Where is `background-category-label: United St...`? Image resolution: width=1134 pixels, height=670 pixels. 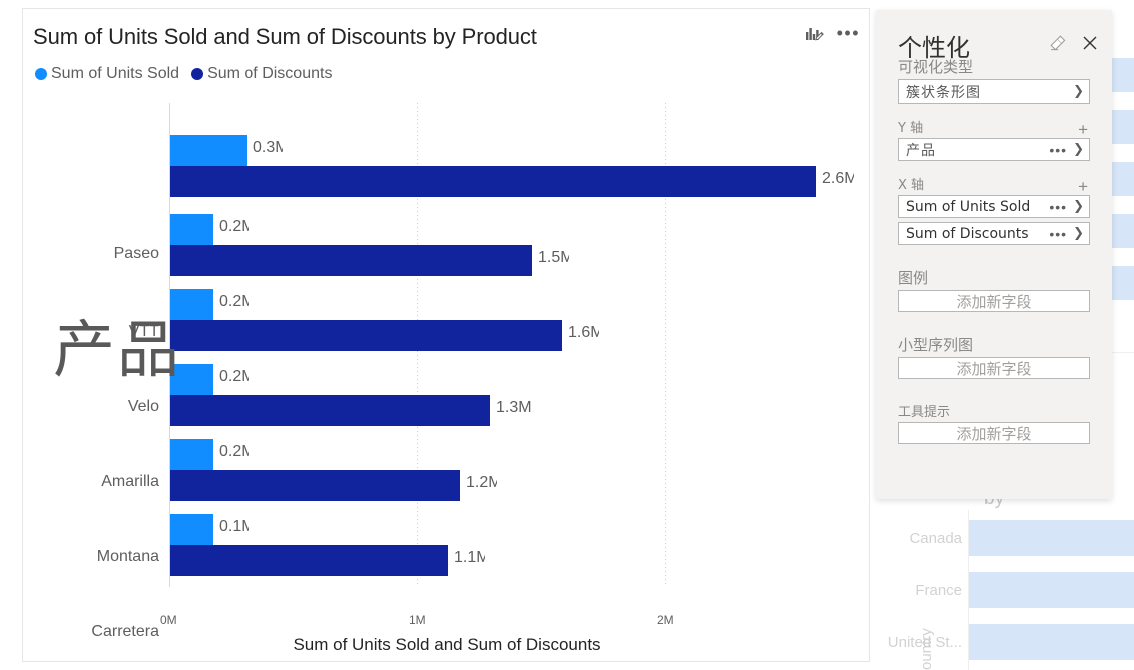 background-category-label: United St... is located at coordinates (924, 642).